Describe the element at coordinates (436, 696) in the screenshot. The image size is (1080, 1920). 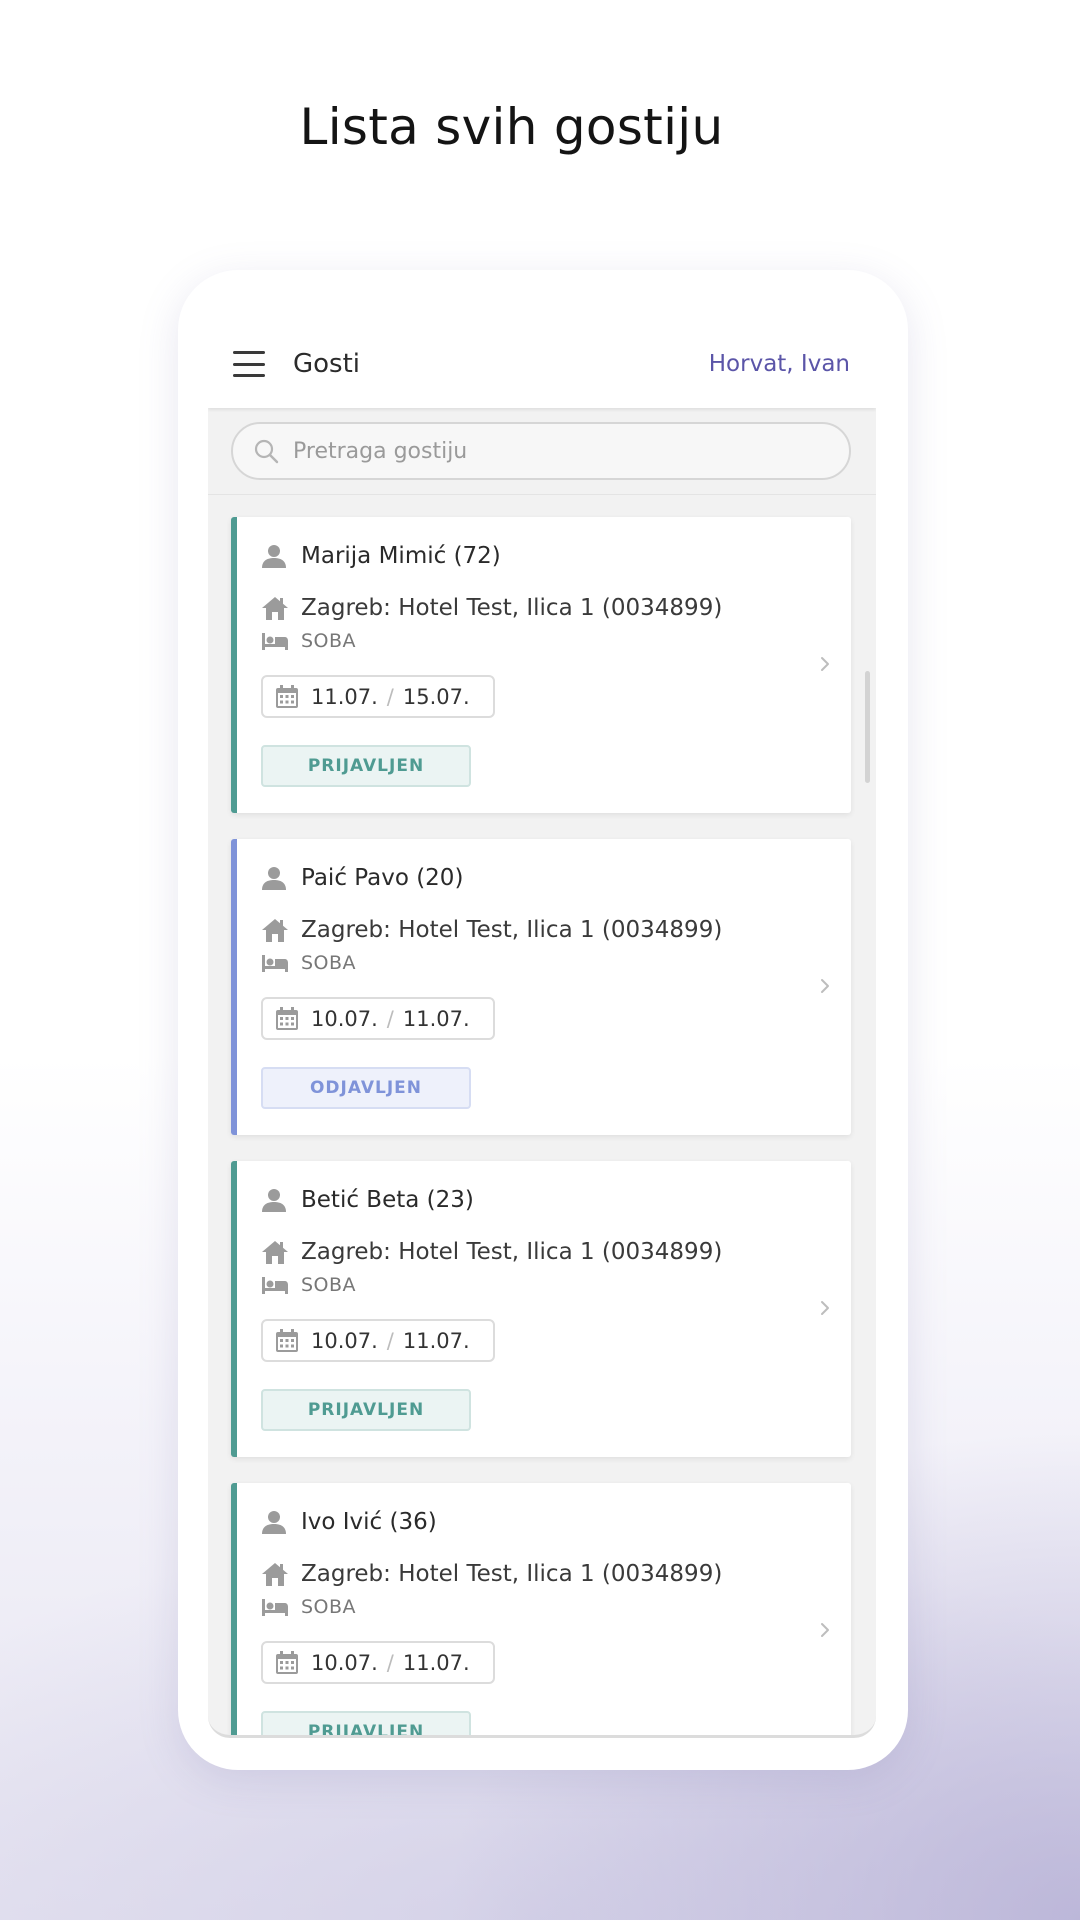
I see `date-to: 15.07.` at that location.